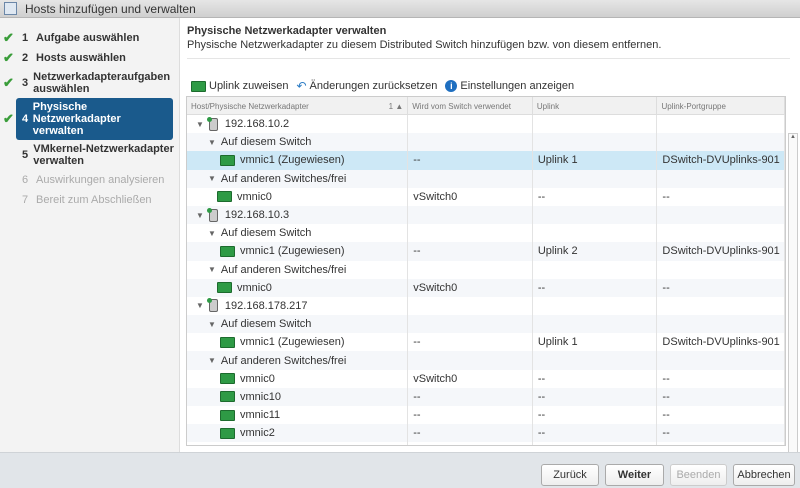 Image resolution: width=800 pixels, height=488 pixels. What do you see at coordinates (257, 433) in the screenshot?
I see `adapter-name: vmnic2` at bounding box center [257, 433].